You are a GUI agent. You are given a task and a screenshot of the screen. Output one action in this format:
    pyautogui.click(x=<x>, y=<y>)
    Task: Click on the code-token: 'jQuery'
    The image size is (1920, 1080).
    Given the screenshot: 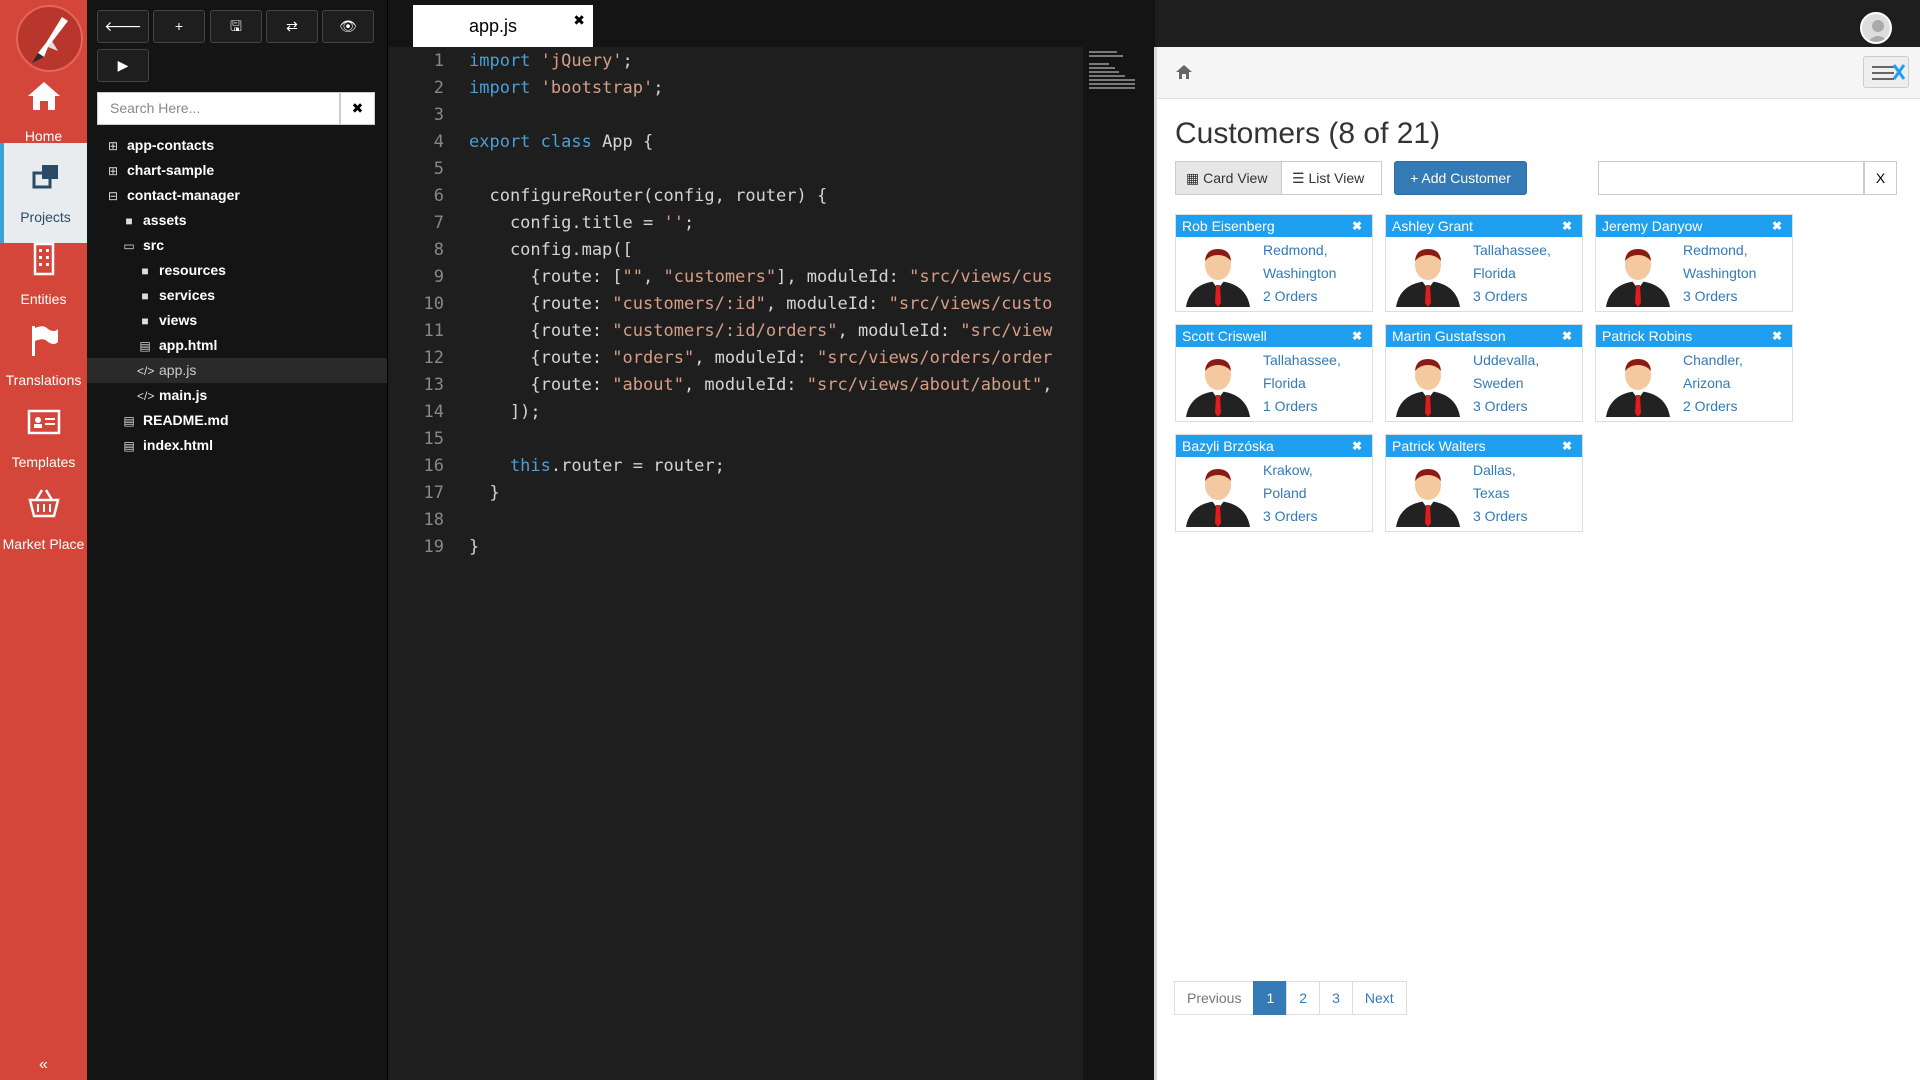 What is the action you would take?
    pyautogui.click(x=581, y=61)
    